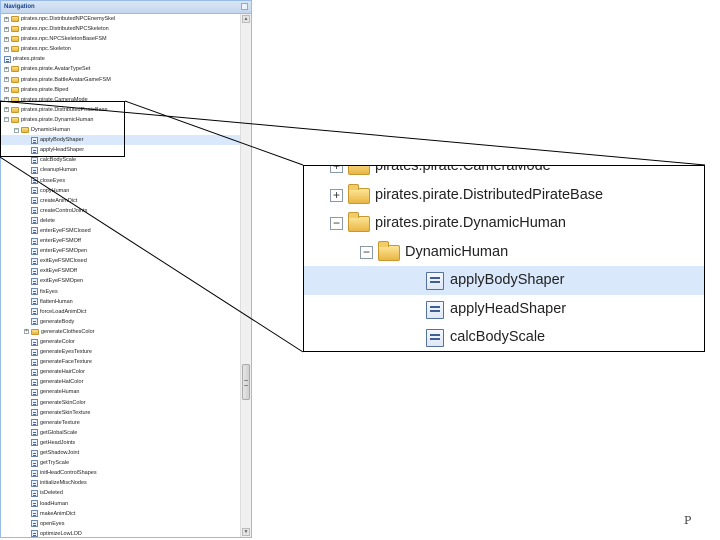 This screenshot has width=720, height=540. Describe the element at coordinates (353, 133) in the screenshot. I see `connector-line-top` at that location.